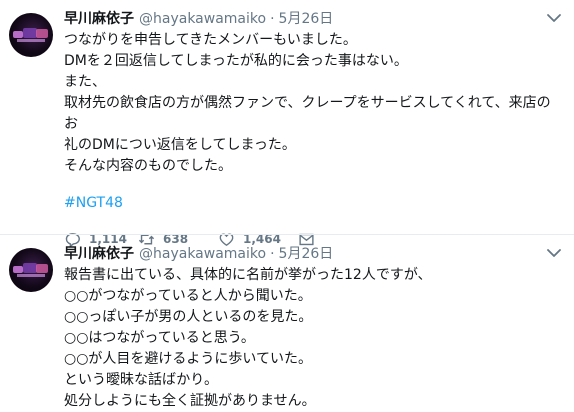  What do you see at coordinates (159, 338) in the screenshot?
I see `tweet-line: ○○はつながっていると思う。` at bounding box center [159, 338].